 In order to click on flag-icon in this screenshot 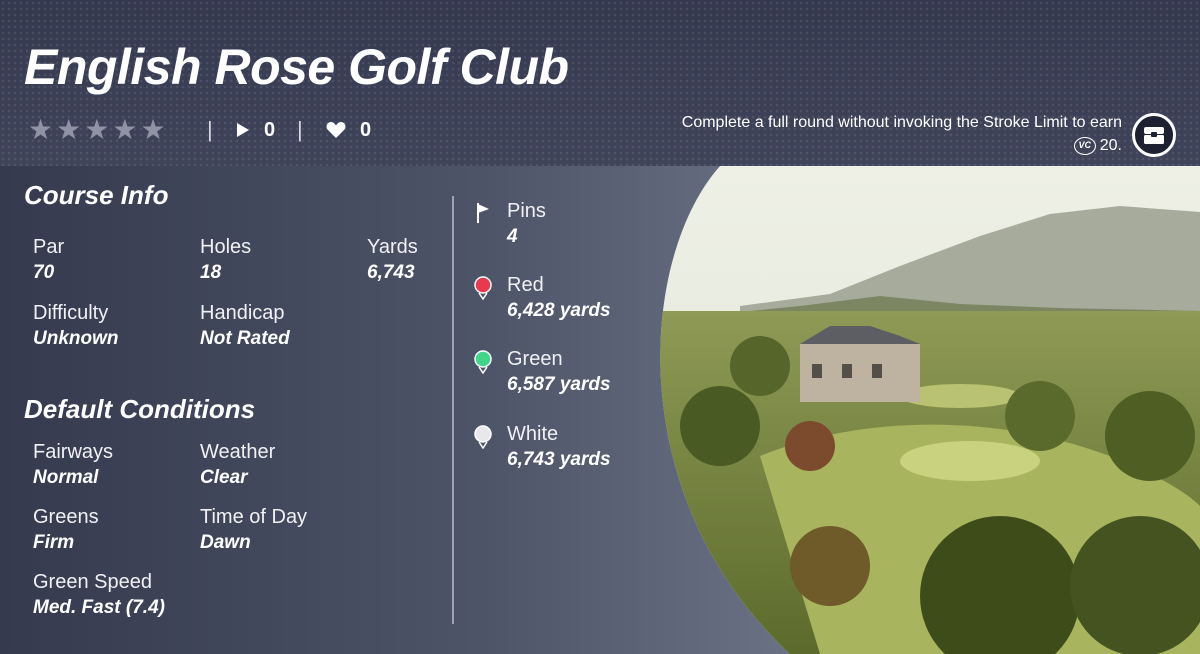, I will do `click(483, 224)`.